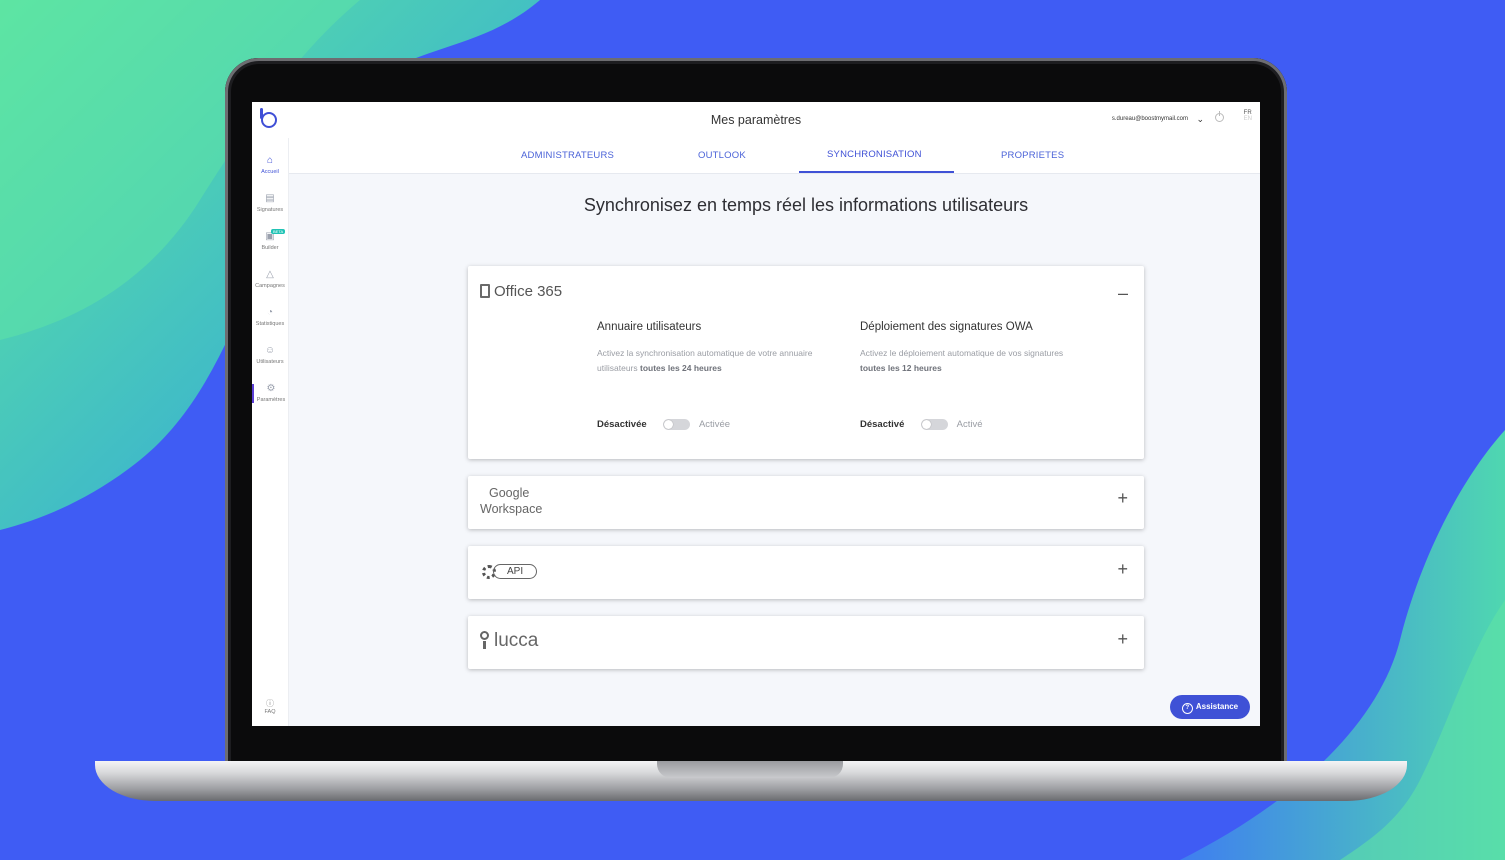 This screenshot has width=1505, height=860. Describe the element at coordinates (1200, 119) in the screenshot. I see `chevron-down-icon: ⌄` at that location.